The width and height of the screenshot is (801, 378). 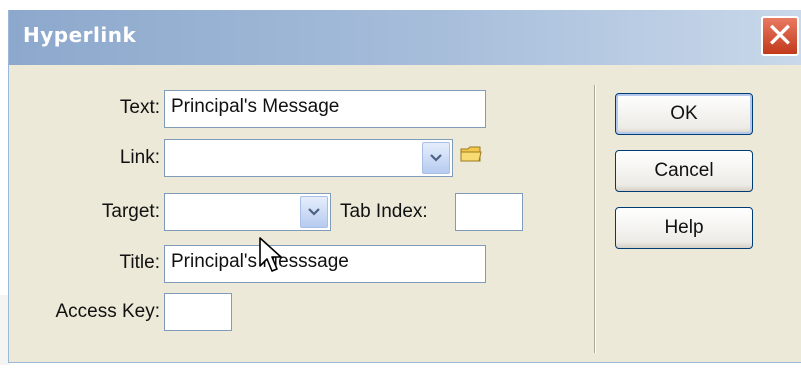 I want to click on folder-icon, so click(x=471, y=154).